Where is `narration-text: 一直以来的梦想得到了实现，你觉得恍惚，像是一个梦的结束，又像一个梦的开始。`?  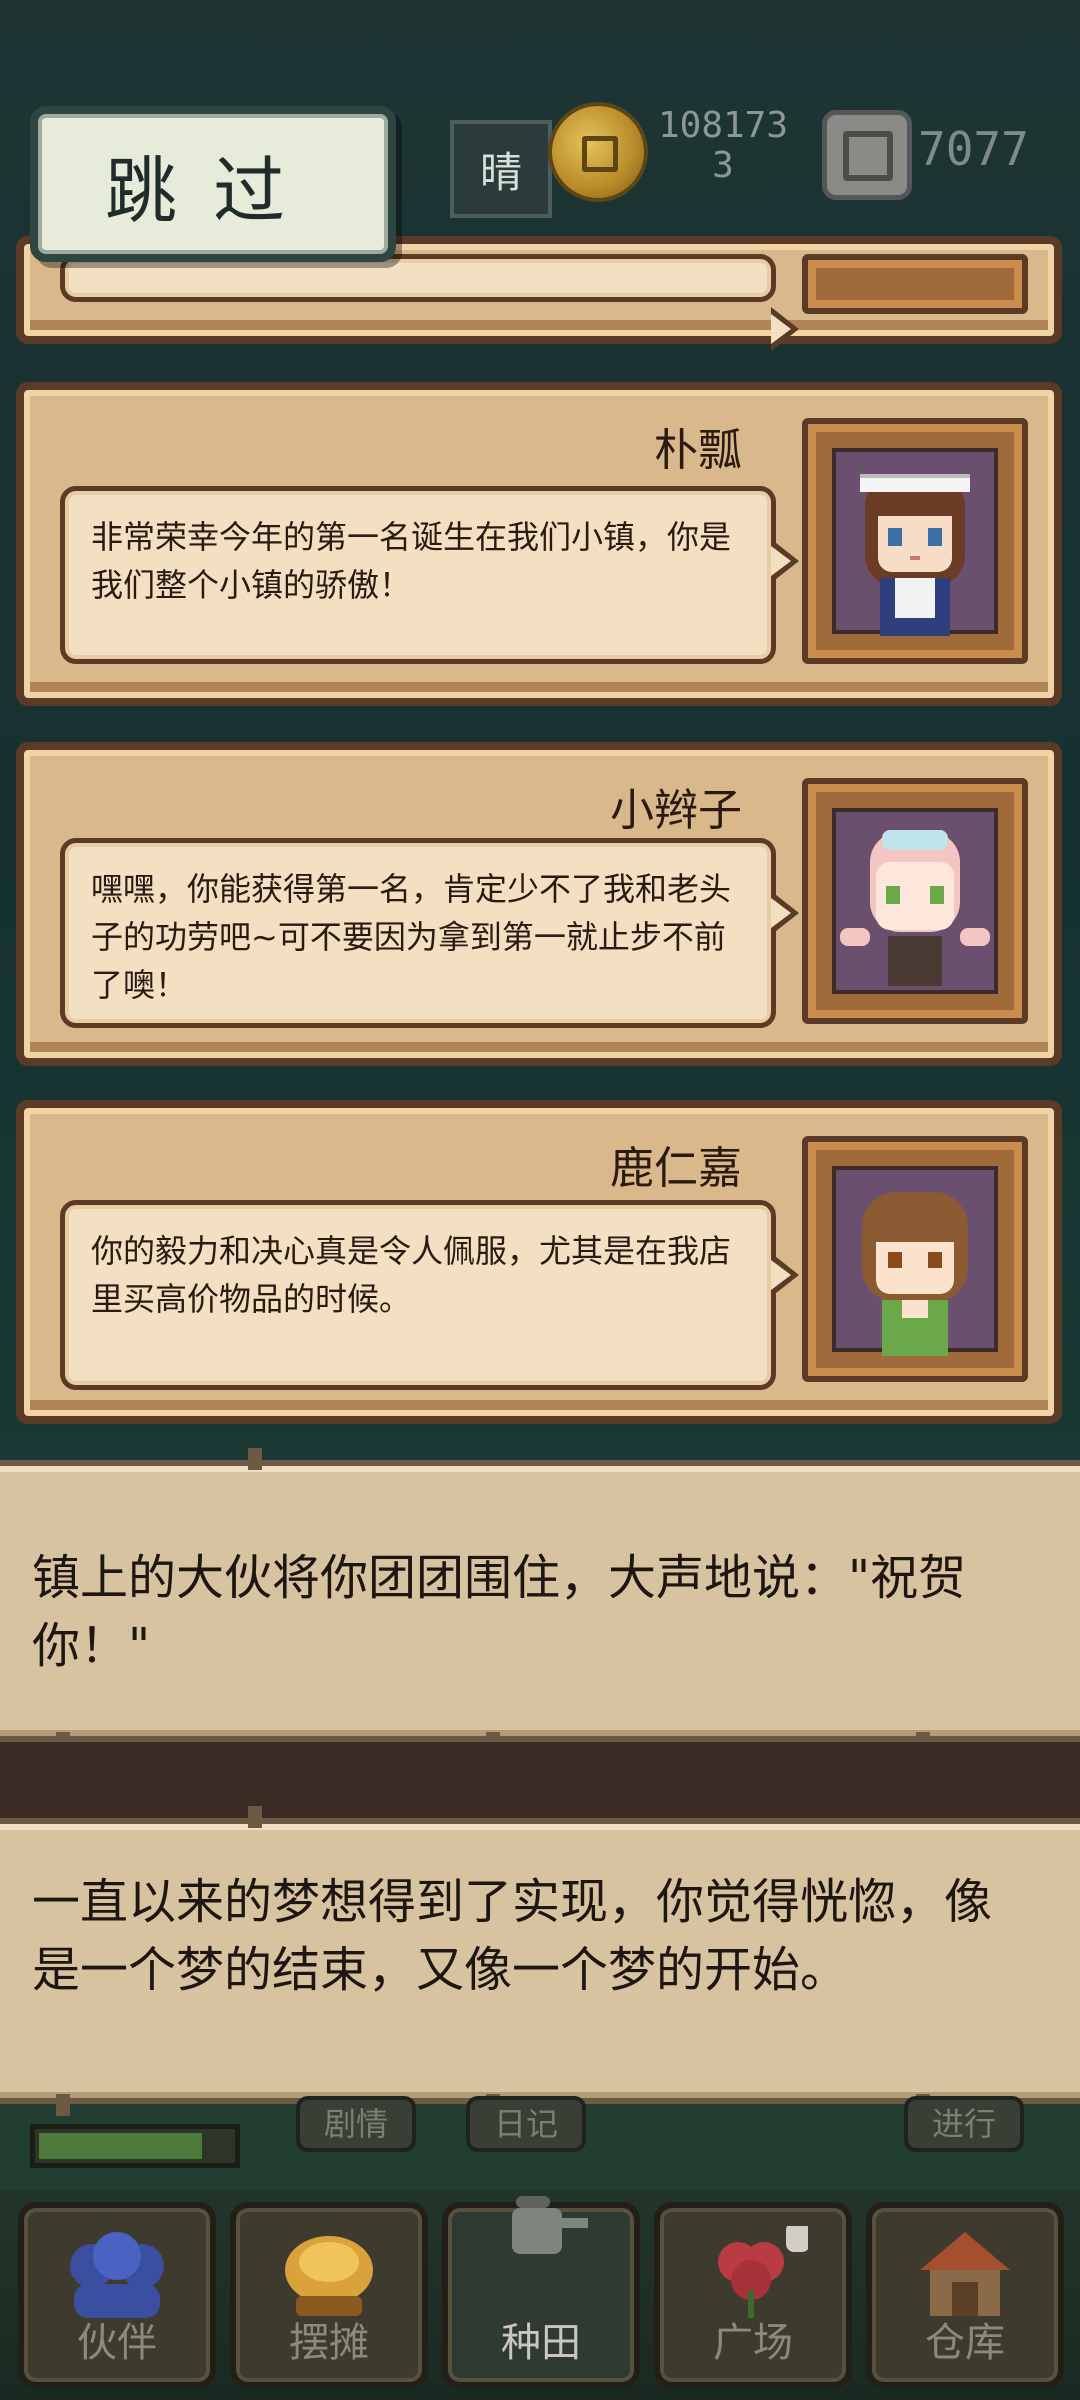
narration-text: 一直以来的梦想得到了实现，你觉得恍惚，像是一个梦的结束，又像一个梦的开始。 is located at coordinates (512, 1936).